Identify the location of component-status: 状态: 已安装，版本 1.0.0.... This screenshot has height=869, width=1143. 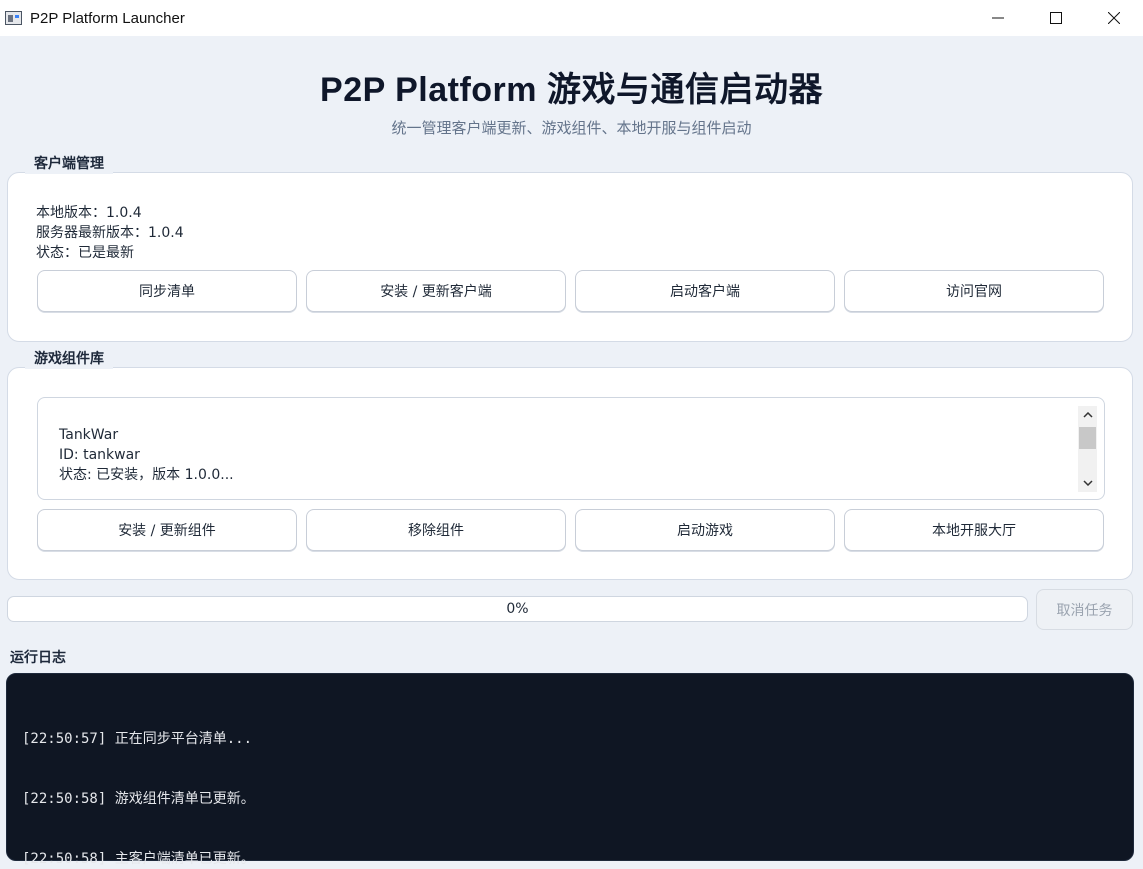
(146, 475).